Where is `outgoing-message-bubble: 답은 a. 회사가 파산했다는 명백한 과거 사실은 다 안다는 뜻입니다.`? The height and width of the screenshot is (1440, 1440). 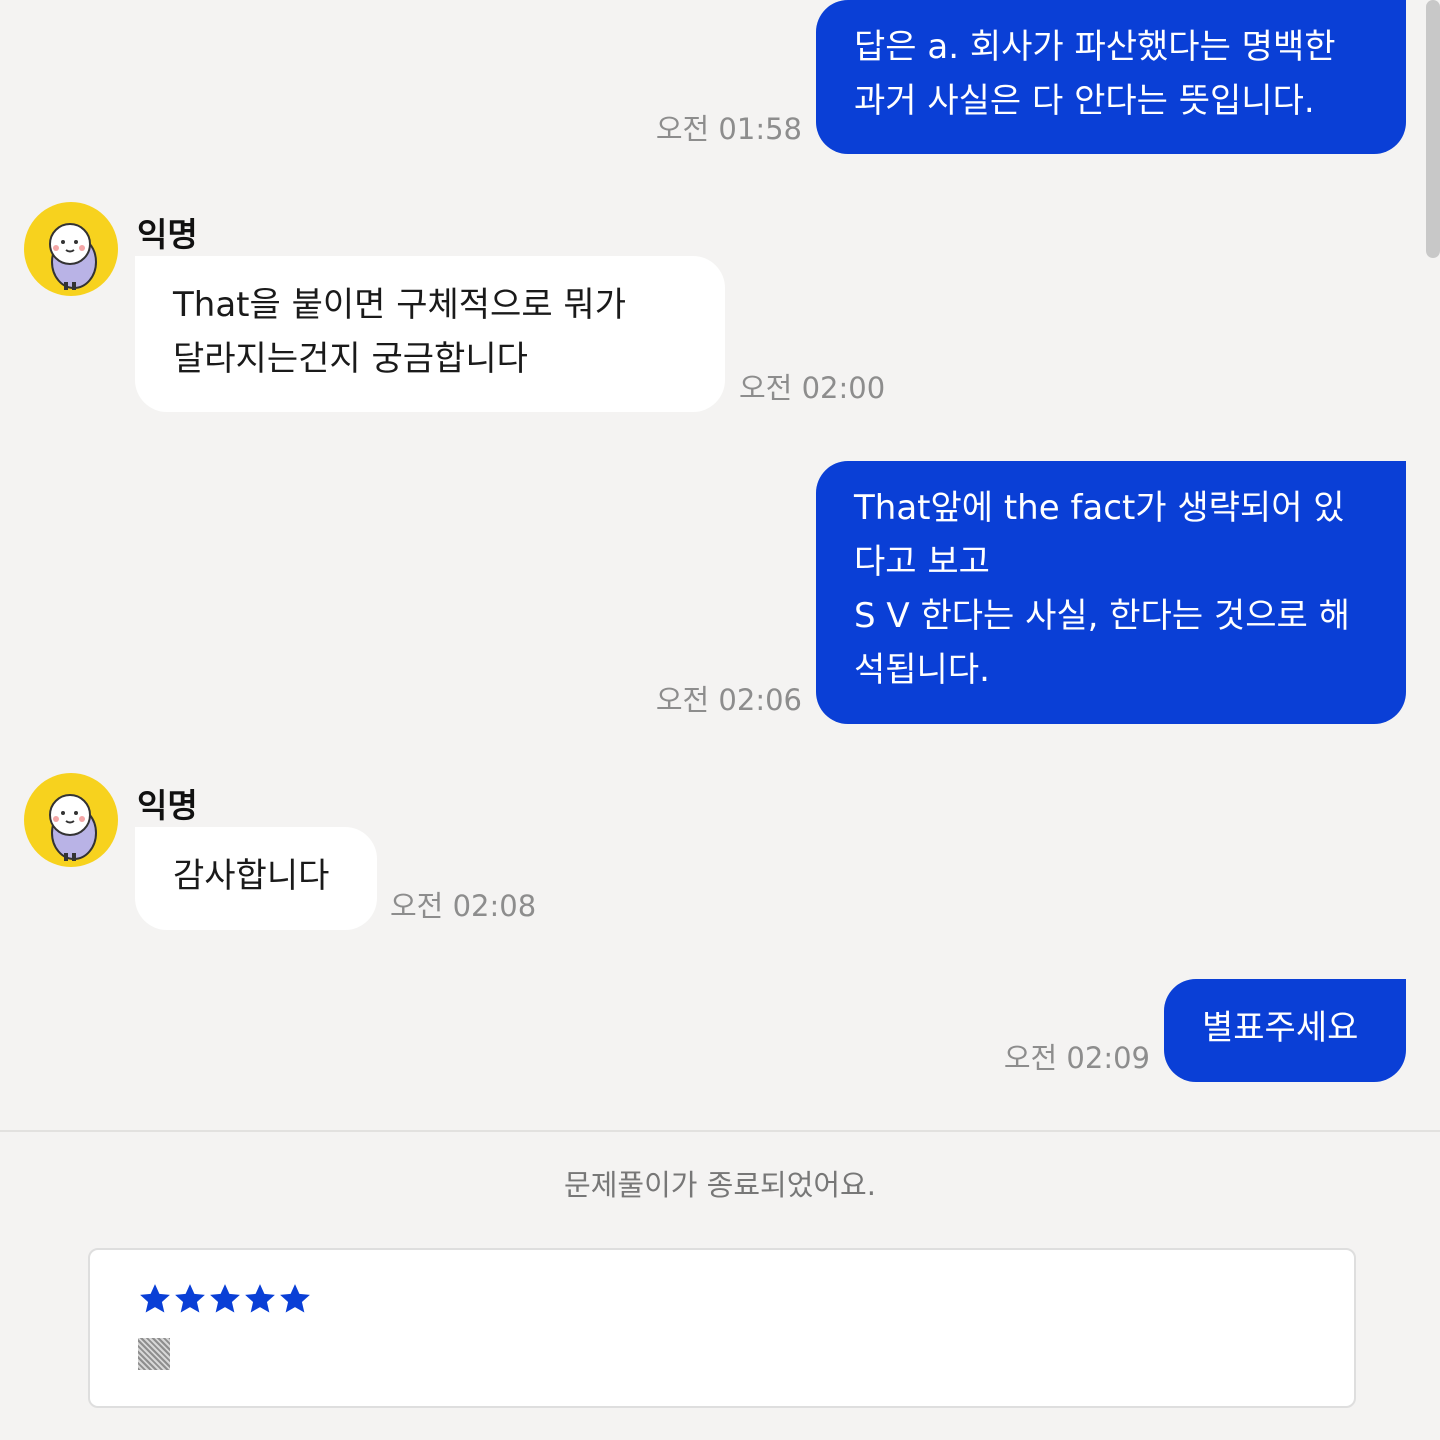 outgoing-message-bubble: 답은 a. 회사가 파산했다는 명백한 과거 사실은 다 안다는 뜻입니다. is located at coordinates (1111, 77).